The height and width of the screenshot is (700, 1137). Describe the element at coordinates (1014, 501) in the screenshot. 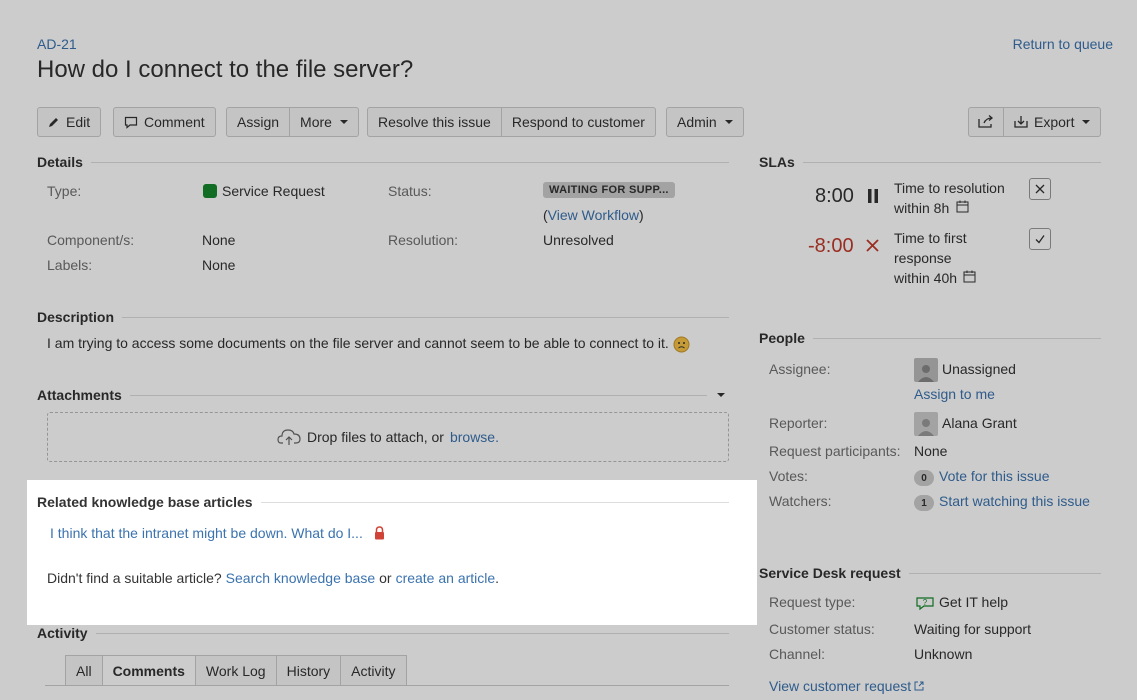

I see `watch-link: Start watching this issue` at that location.